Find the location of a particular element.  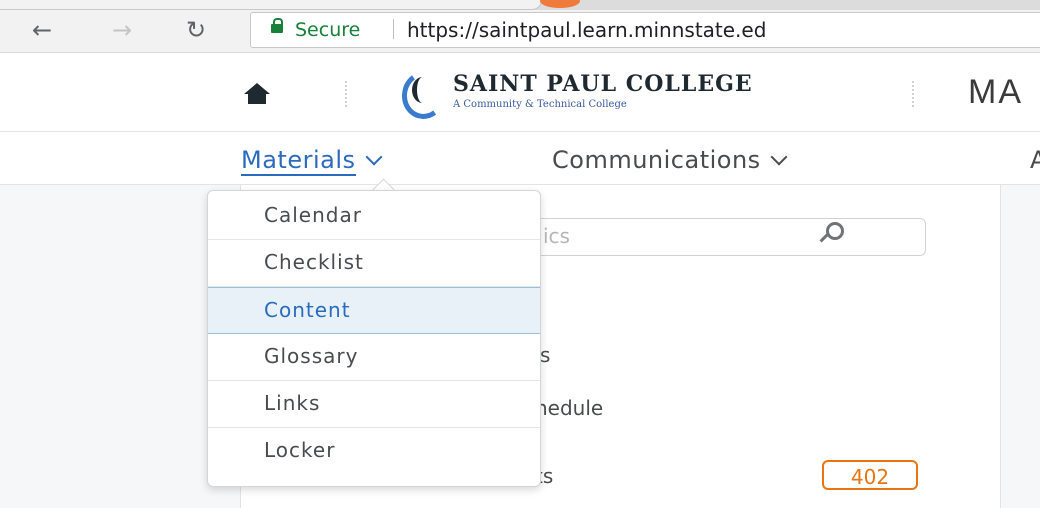

nav-materials: Materials is located at coordinates (312, 161).